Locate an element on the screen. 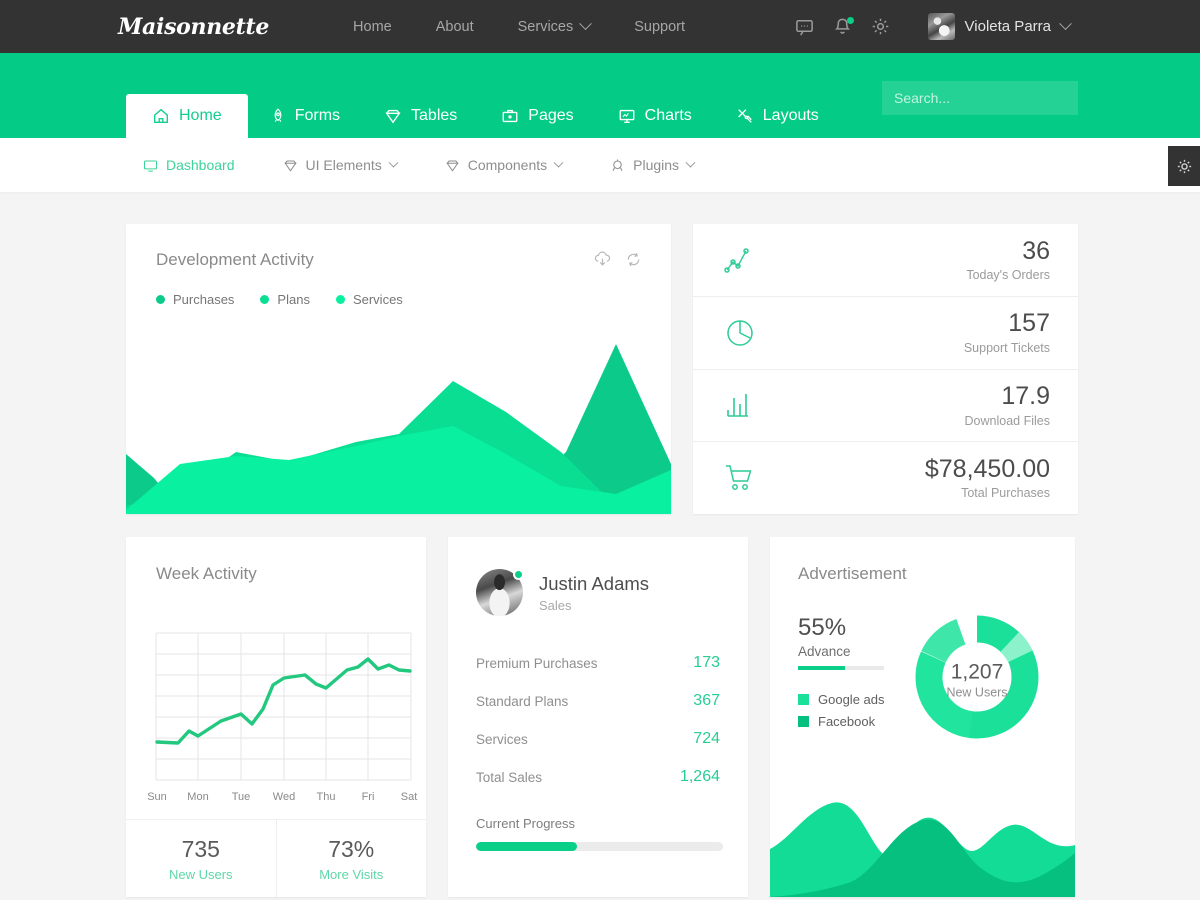  stat-label: Today's Orders is located at coordinates (1008, 275).